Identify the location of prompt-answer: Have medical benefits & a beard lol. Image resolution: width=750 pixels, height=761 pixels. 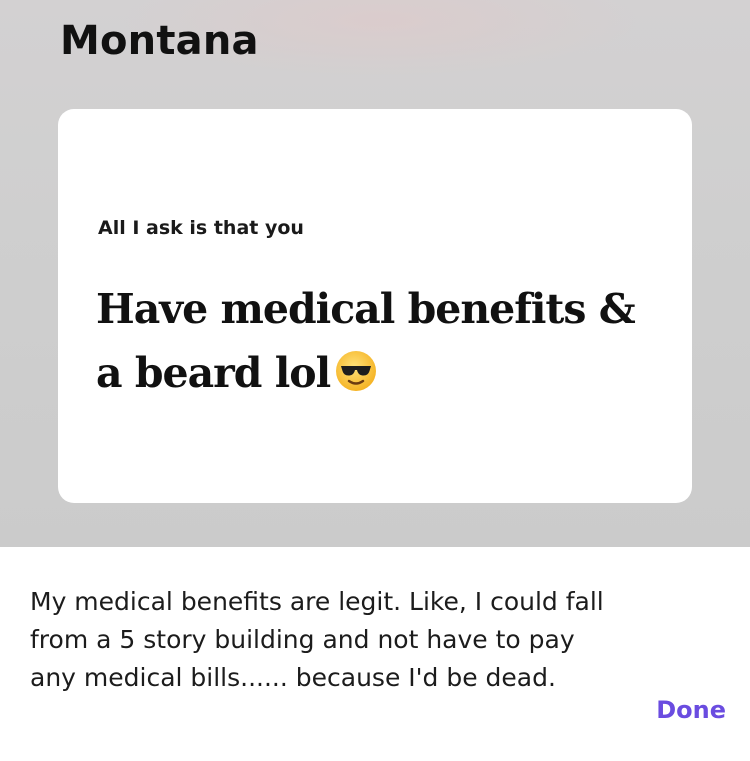
(381, 341).